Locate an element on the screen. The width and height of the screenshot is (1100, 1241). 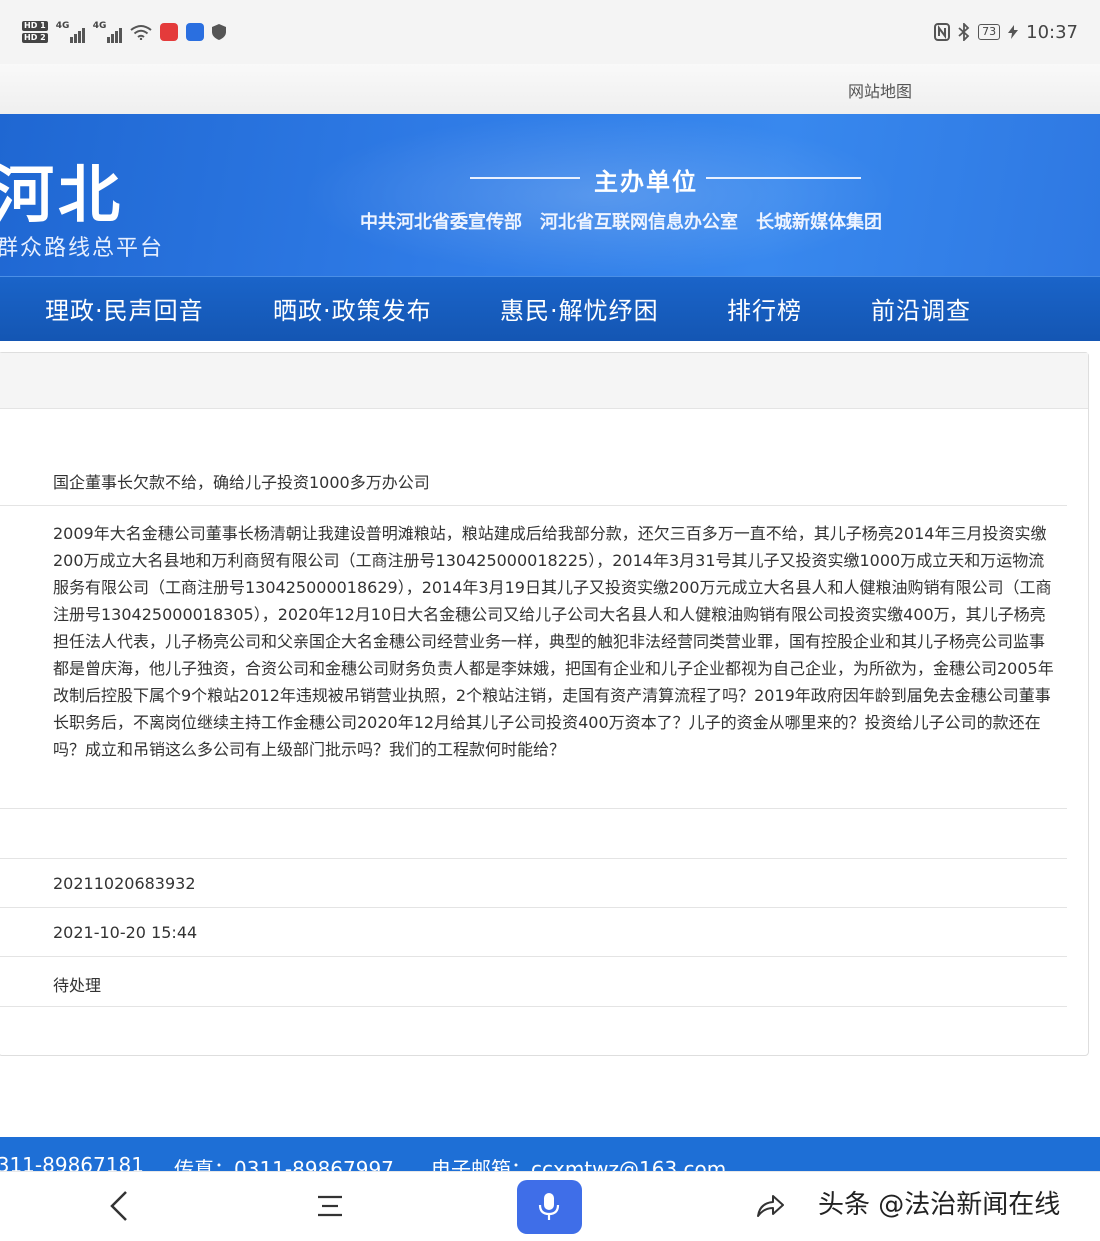
org-name: 长城新媒体集团 is located at coordinates (819, 222).